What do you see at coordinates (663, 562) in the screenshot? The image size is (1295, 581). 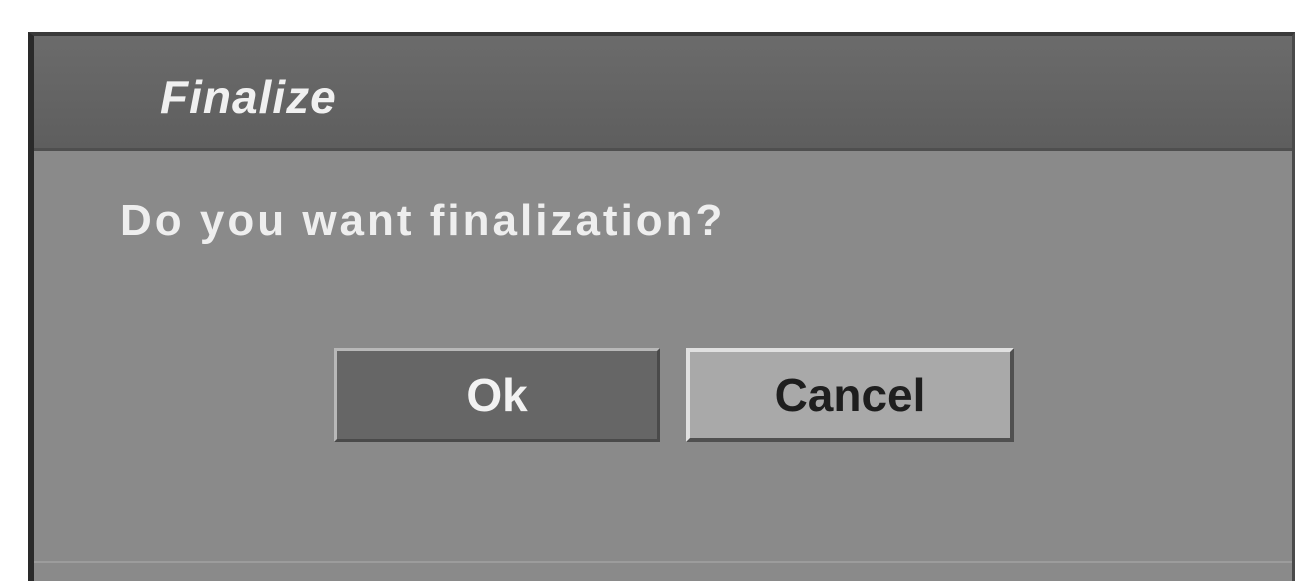 I see `dialog-bottom-divider` at bounding box center [663, 562].